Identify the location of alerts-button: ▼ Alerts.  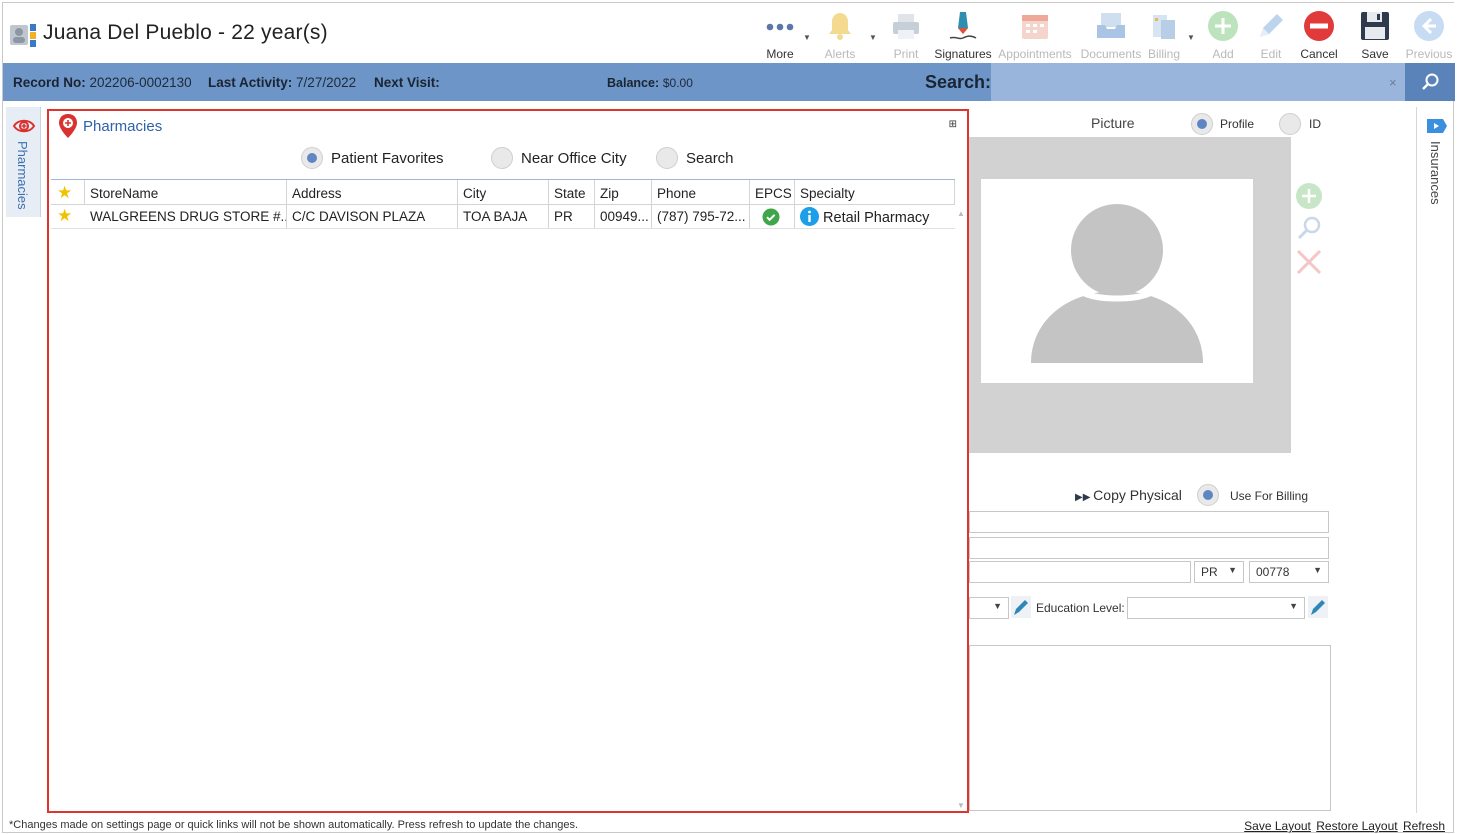
(841, 35).